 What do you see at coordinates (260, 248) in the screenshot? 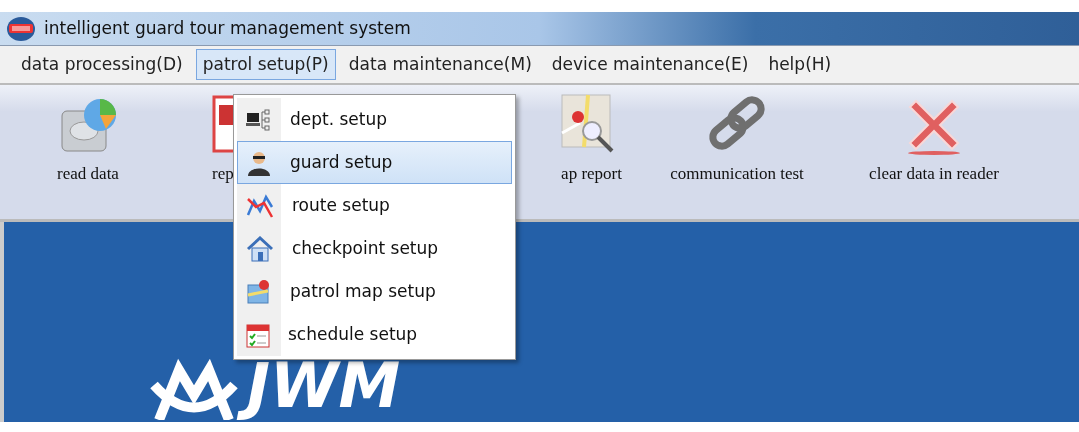
I see `house-icon` at bounding box center [260, 248].